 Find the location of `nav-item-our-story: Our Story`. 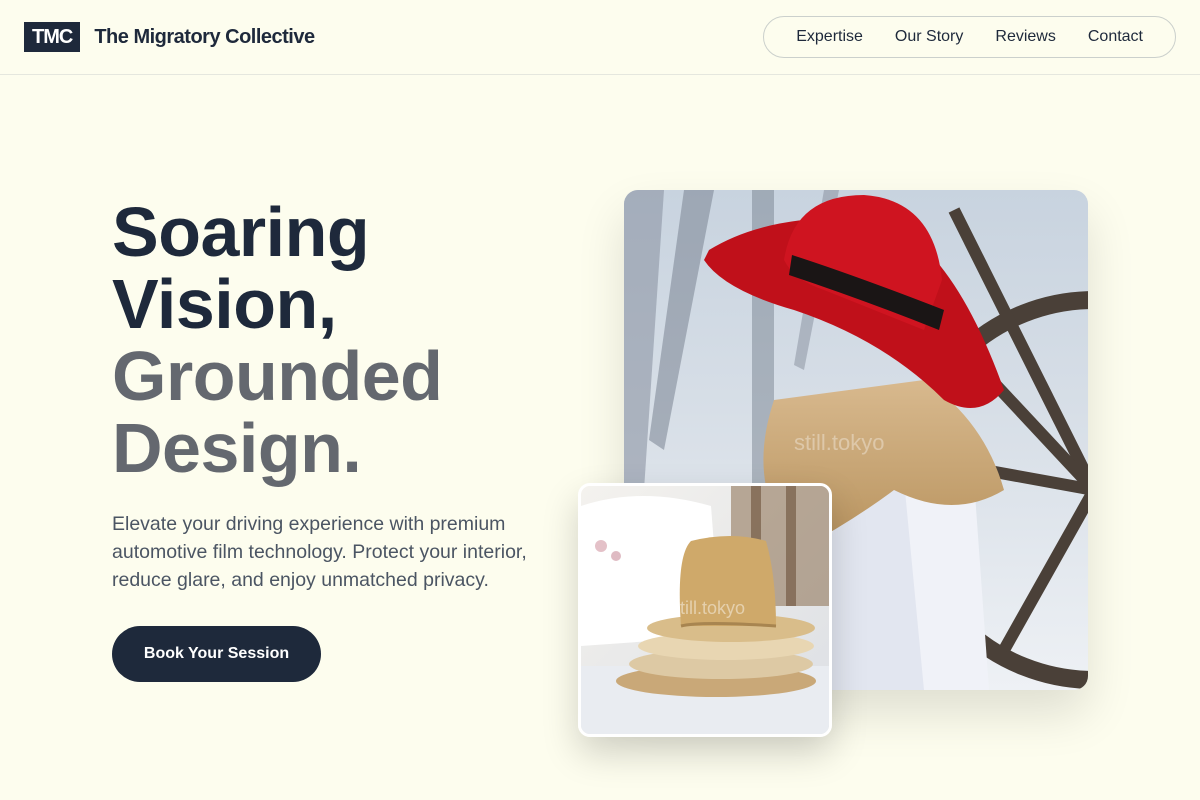

nav-item-our-story: Our Story is located at coordinates (929, 37).